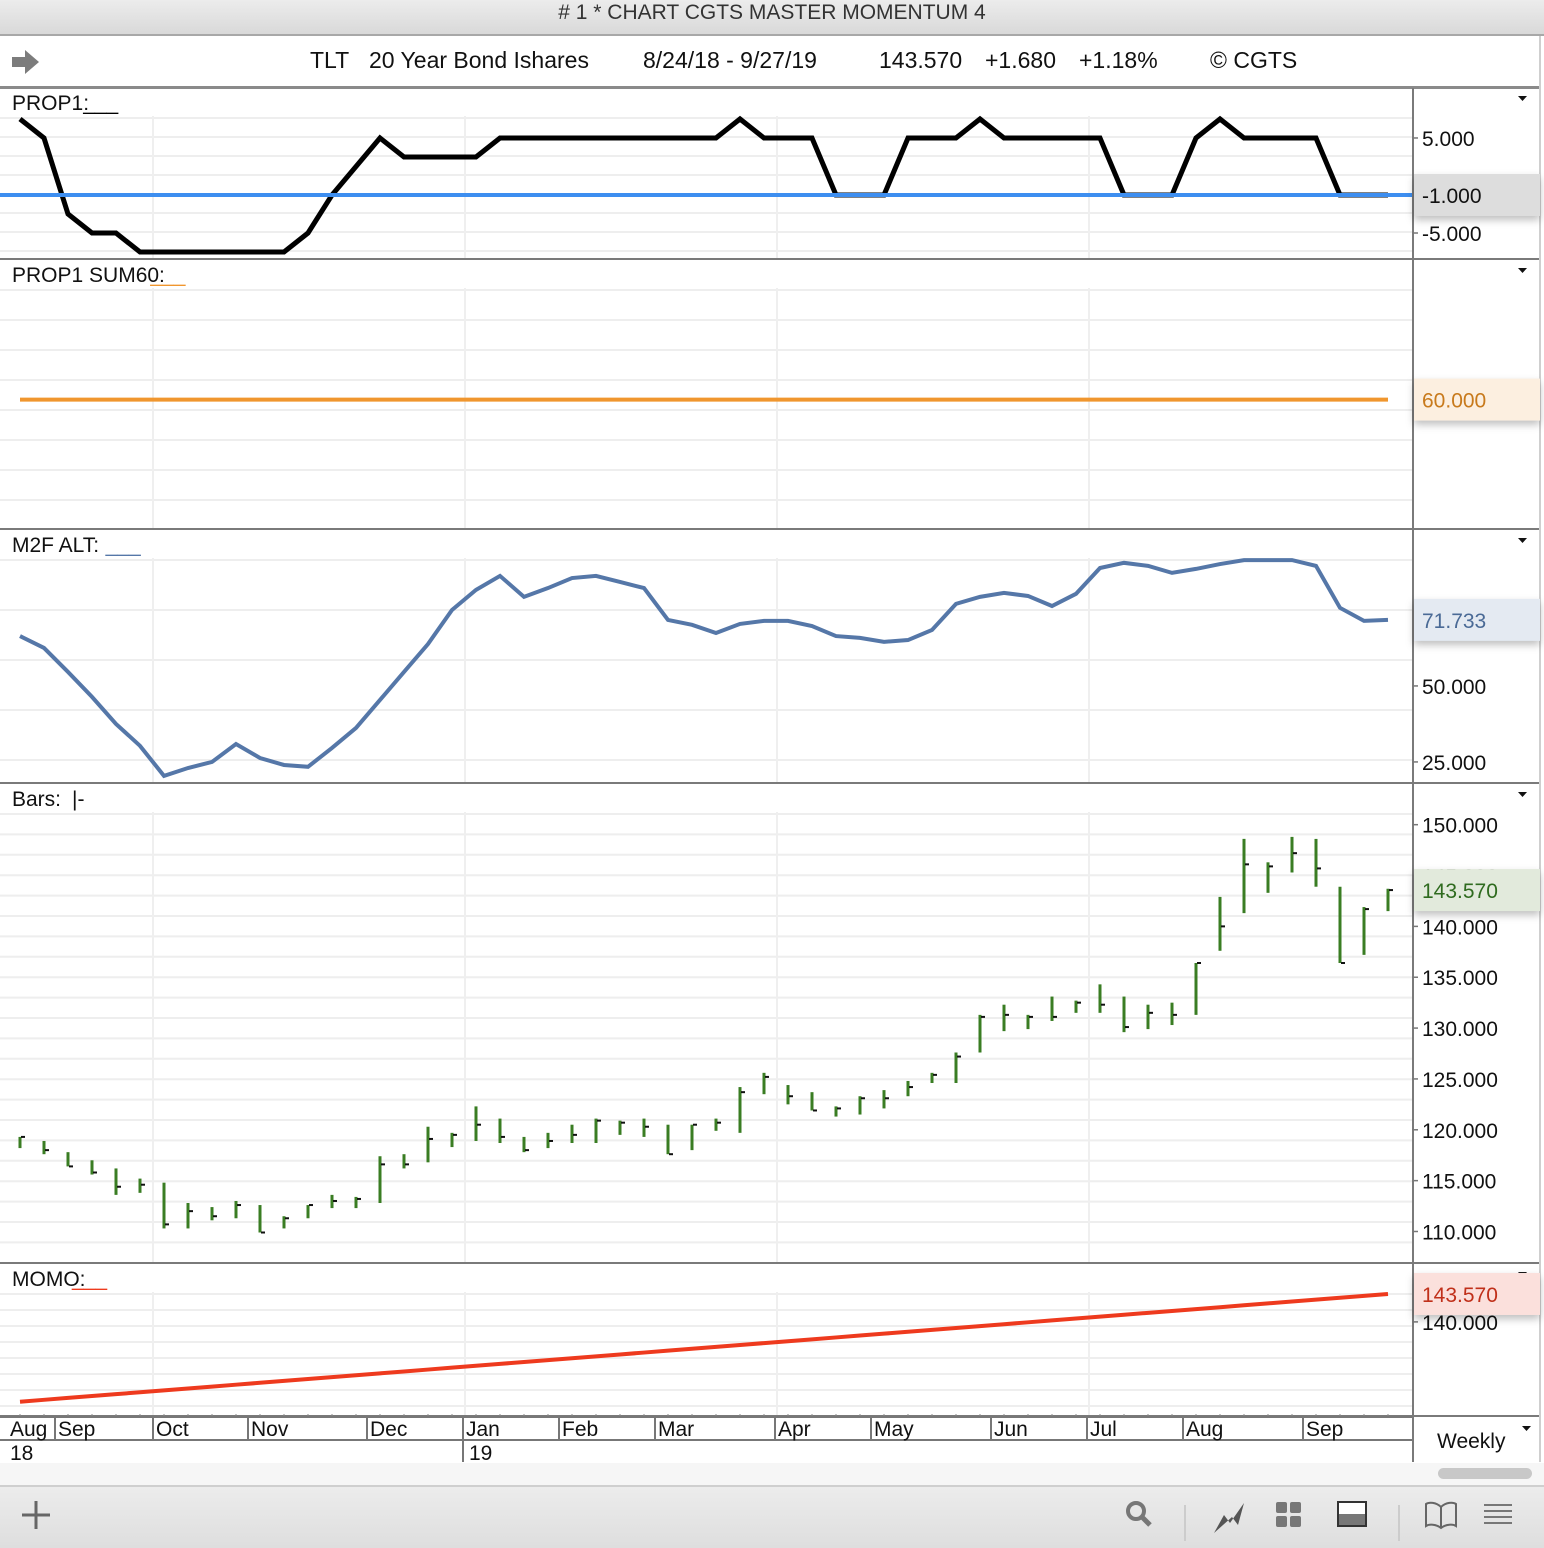 This screenshot has width=1544, height=1548. What do you see at coordinates (770, 175) in the screenshot?
I see `panel-1: PROP1:___` at bounding box center [770, 175].